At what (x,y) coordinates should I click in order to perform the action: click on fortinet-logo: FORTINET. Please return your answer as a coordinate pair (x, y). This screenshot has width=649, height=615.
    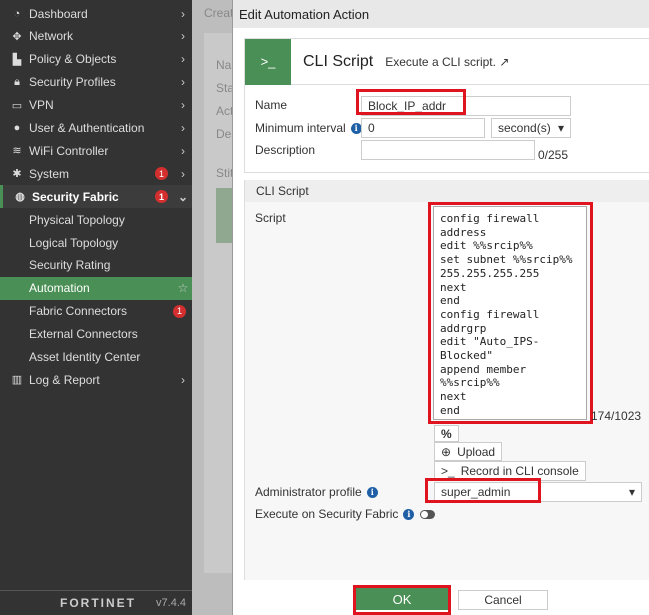
    Looking at the image, I should click on (98, 603).